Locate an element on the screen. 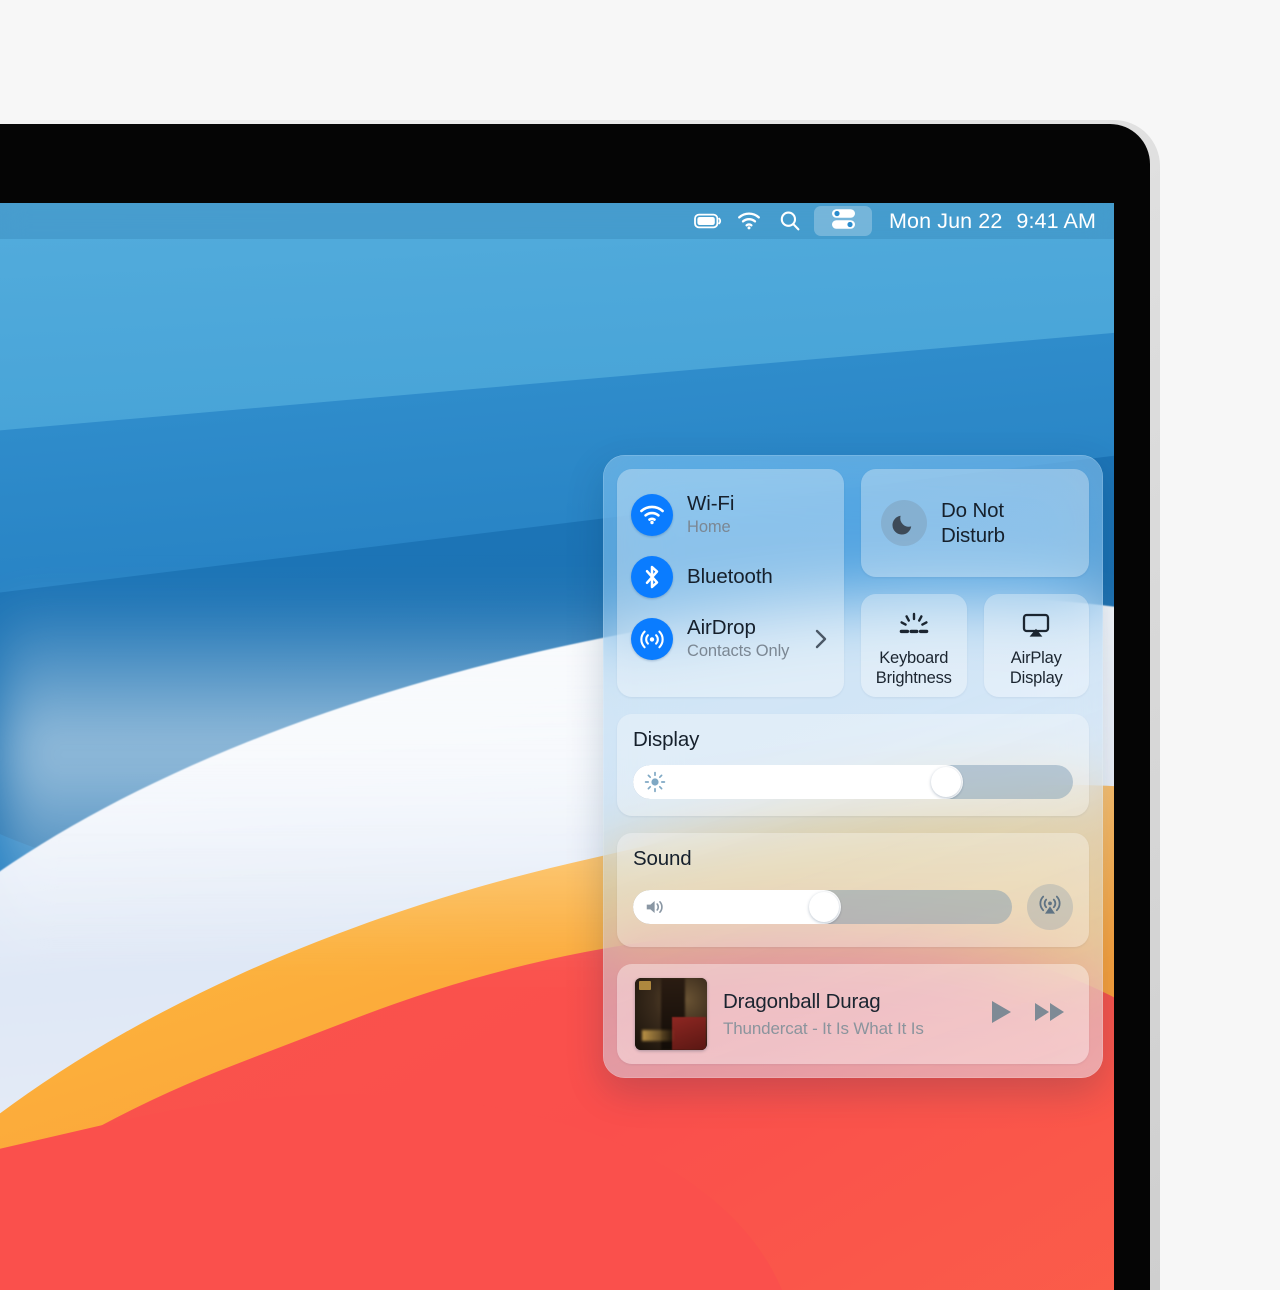  search-icon is located at coordinates (790, 221).